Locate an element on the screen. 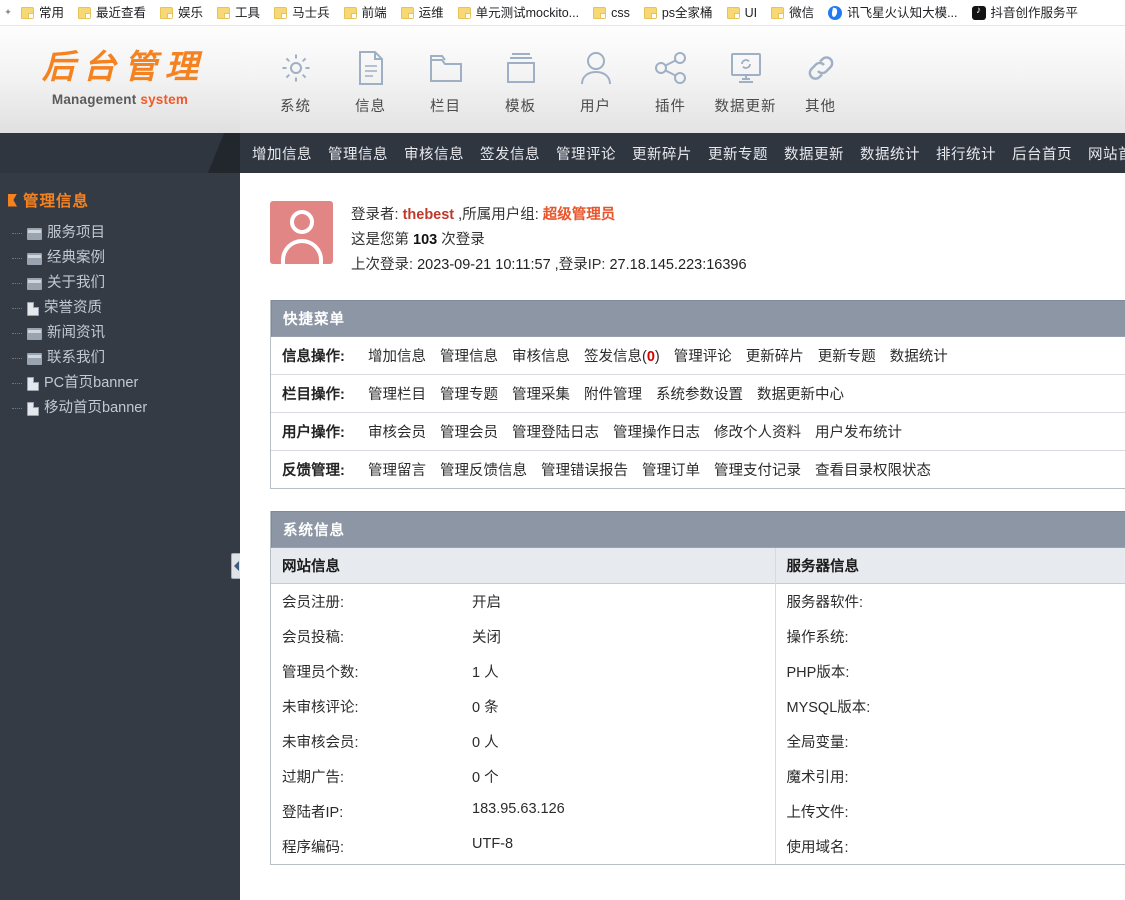 The height and width of the screenshot is (900, 1125). bookmark-overflow-icon: ✦ is located at coordinates (8, 13).